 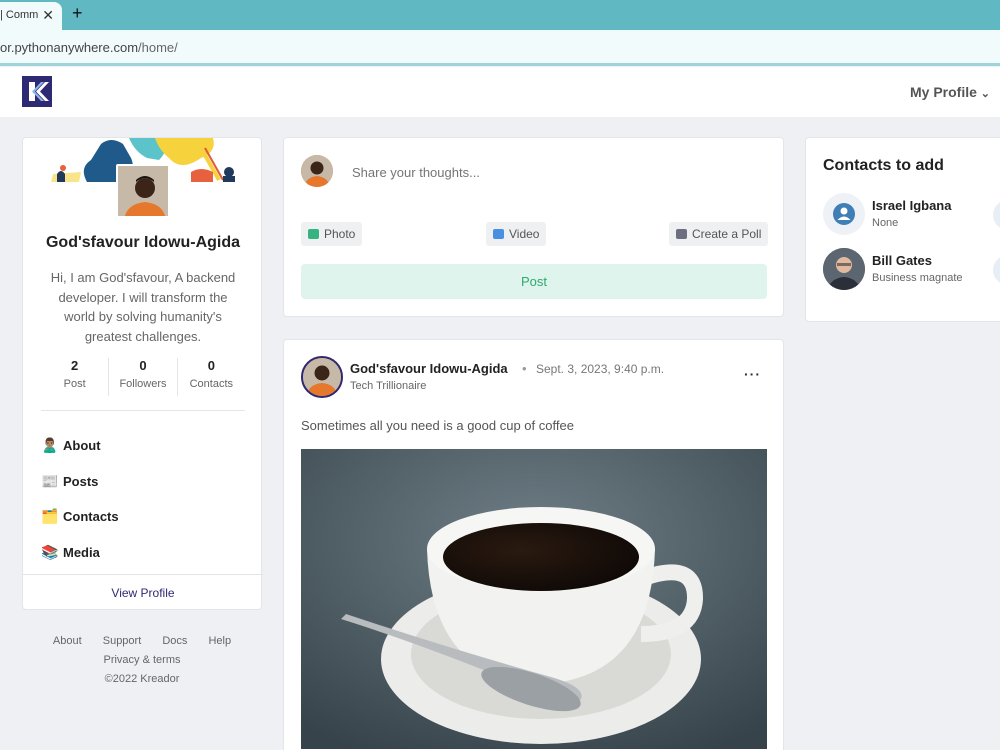 I want to click on footer-link-privacy: Privacy & terms, so click(x=141, y=660).